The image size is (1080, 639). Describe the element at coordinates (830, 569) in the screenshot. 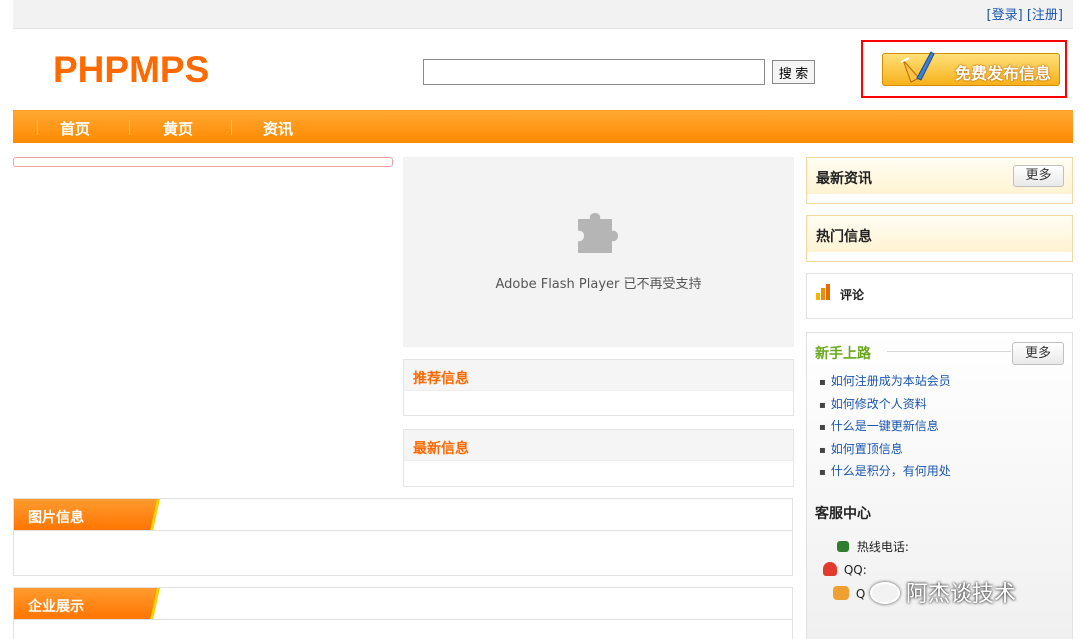

I see `qq-penguin-icon` at that location.